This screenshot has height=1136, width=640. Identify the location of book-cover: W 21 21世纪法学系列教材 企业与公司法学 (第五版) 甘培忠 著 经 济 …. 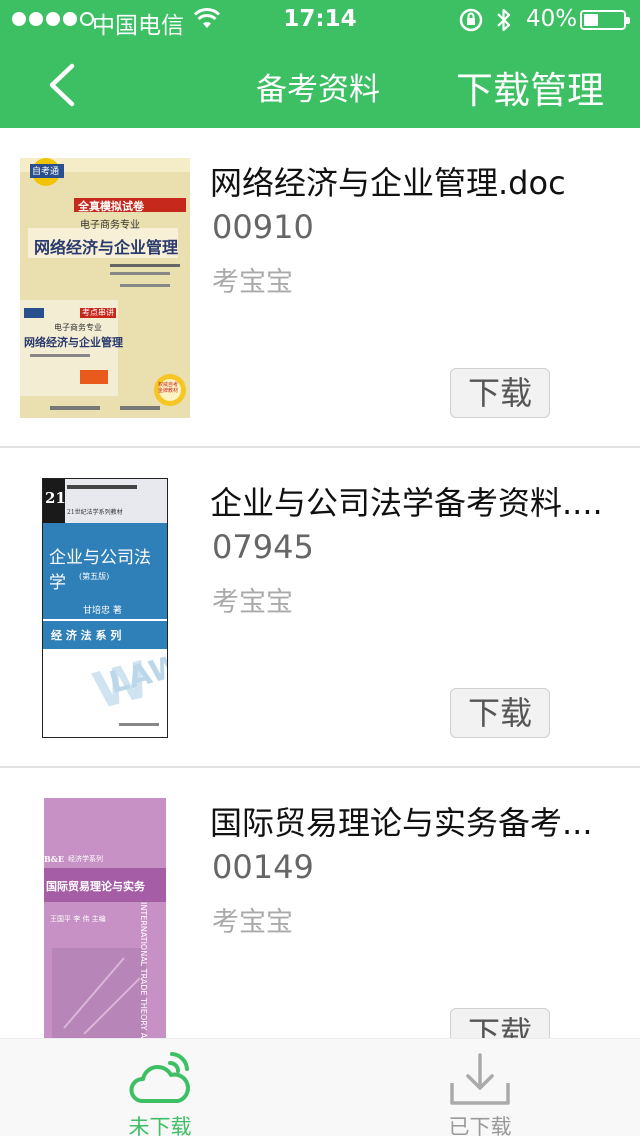
(105, 608).